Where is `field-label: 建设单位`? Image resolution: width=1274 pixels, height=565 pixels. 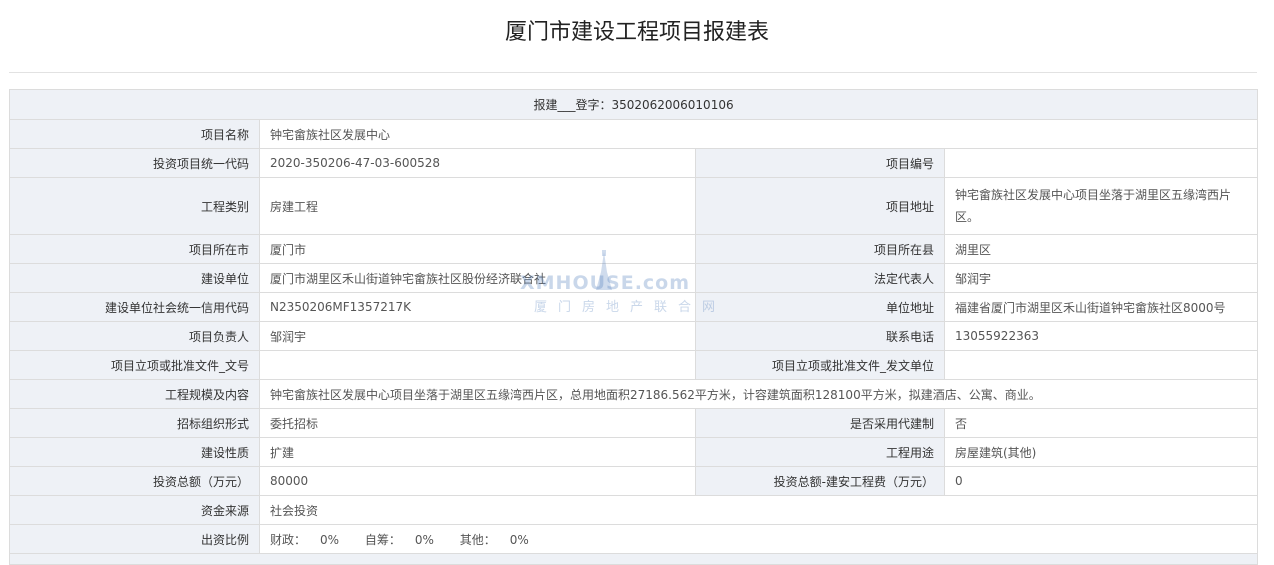 field-label: 建设单位 is located at coordinates (134, 278).